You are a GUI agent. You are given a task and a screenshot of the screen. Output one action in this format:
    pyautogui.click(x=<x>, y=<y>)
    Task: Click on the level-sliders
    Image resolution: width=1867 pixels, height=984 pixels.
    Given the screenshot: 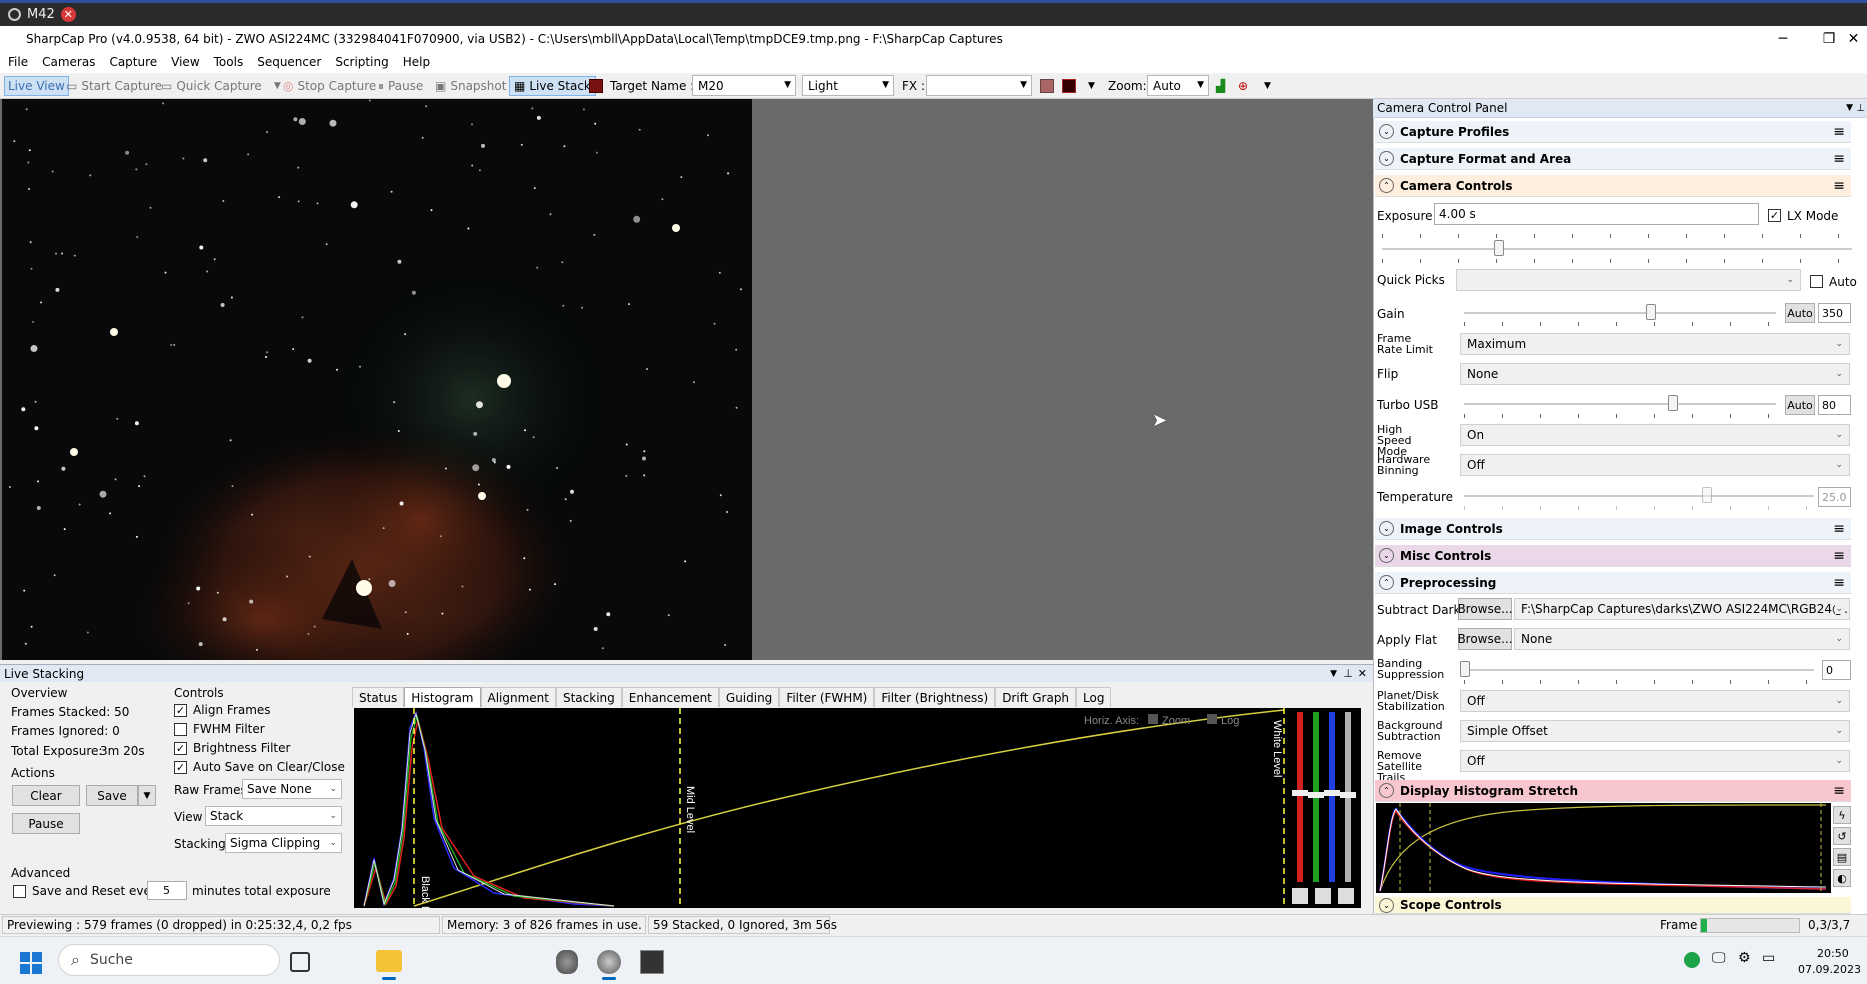 What is the action you would take?
    pyautogui.click(x=1325, y=808)
    